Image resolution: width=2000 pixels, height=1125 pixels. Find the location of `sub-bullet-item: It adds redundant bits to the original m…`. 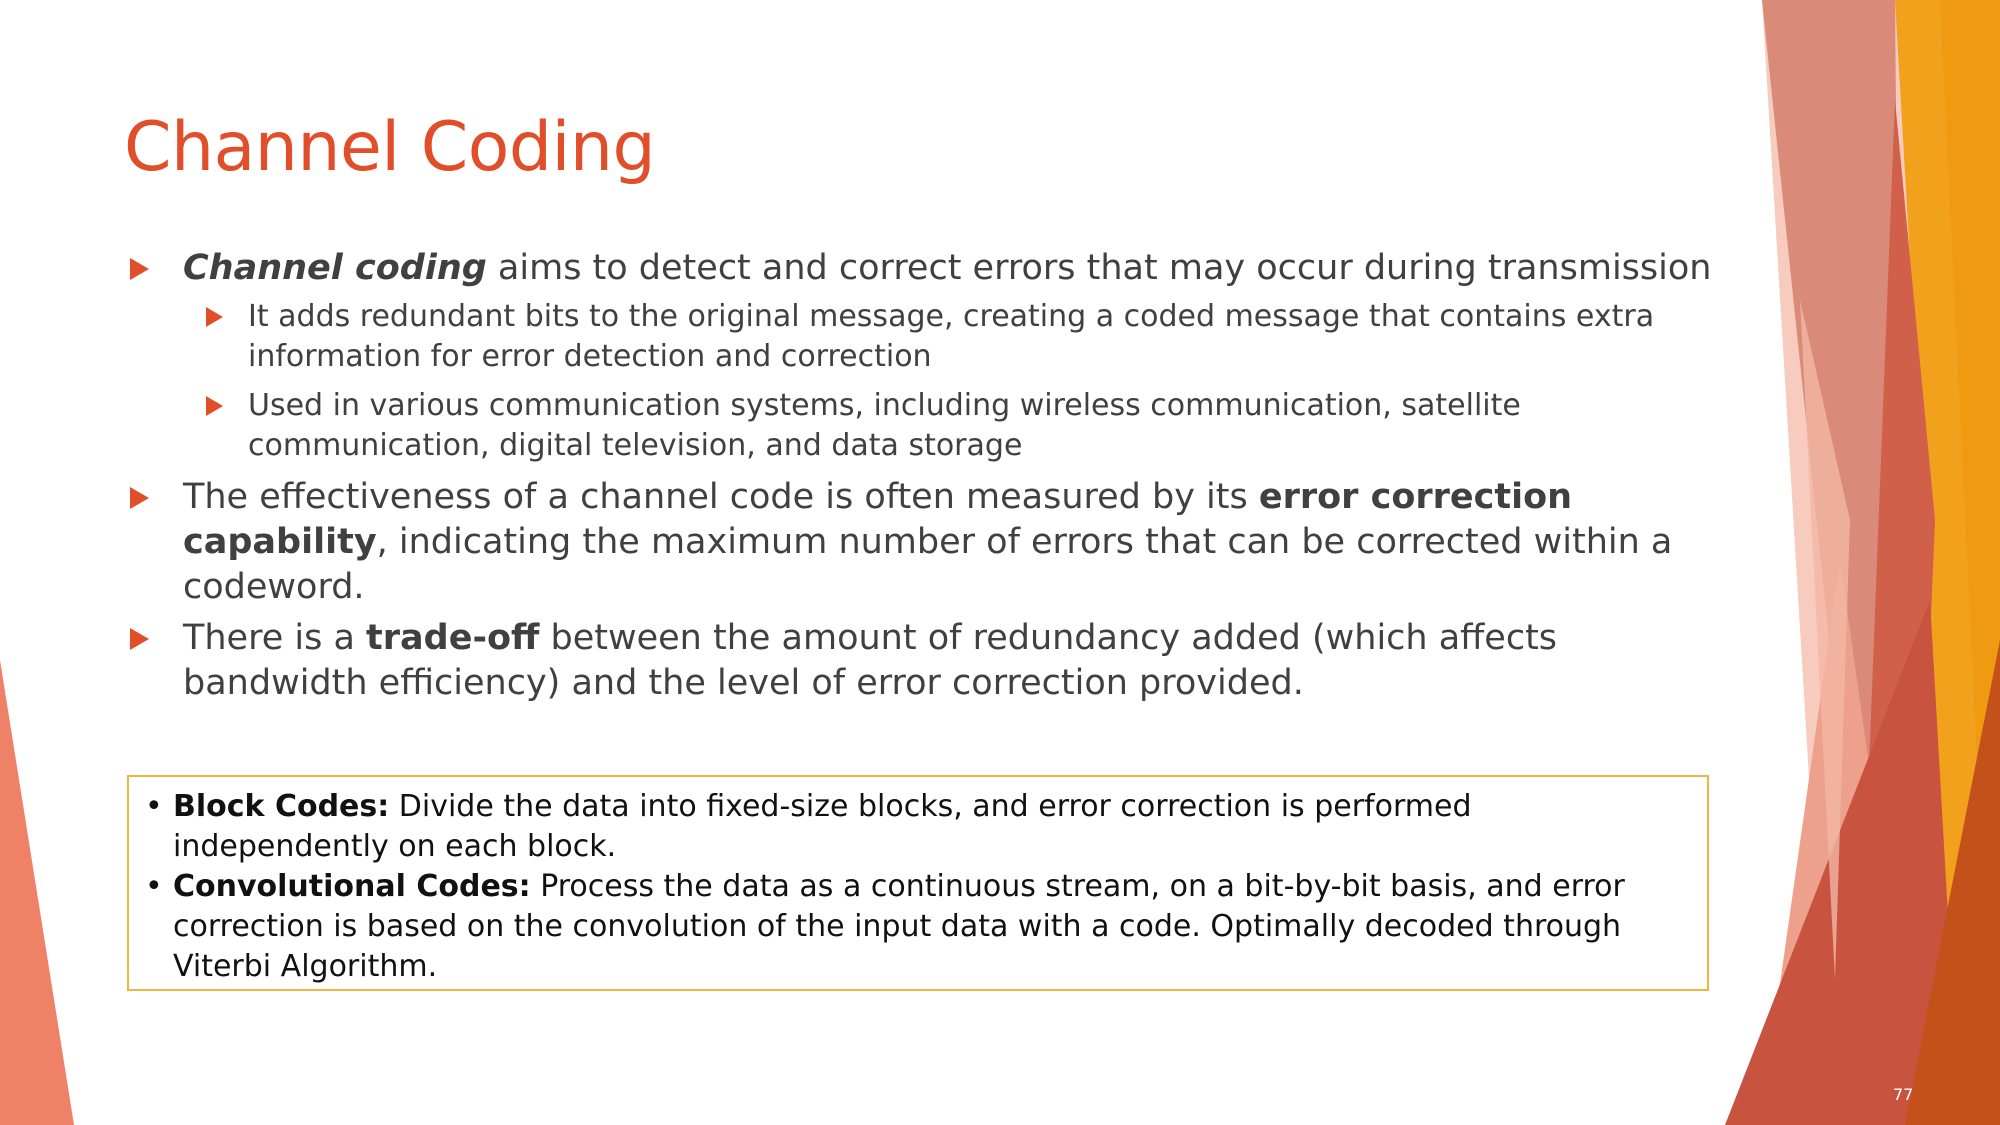

sub-bullet-item: It adds redundant bits to the original m… is located at coordinates (924, 337).